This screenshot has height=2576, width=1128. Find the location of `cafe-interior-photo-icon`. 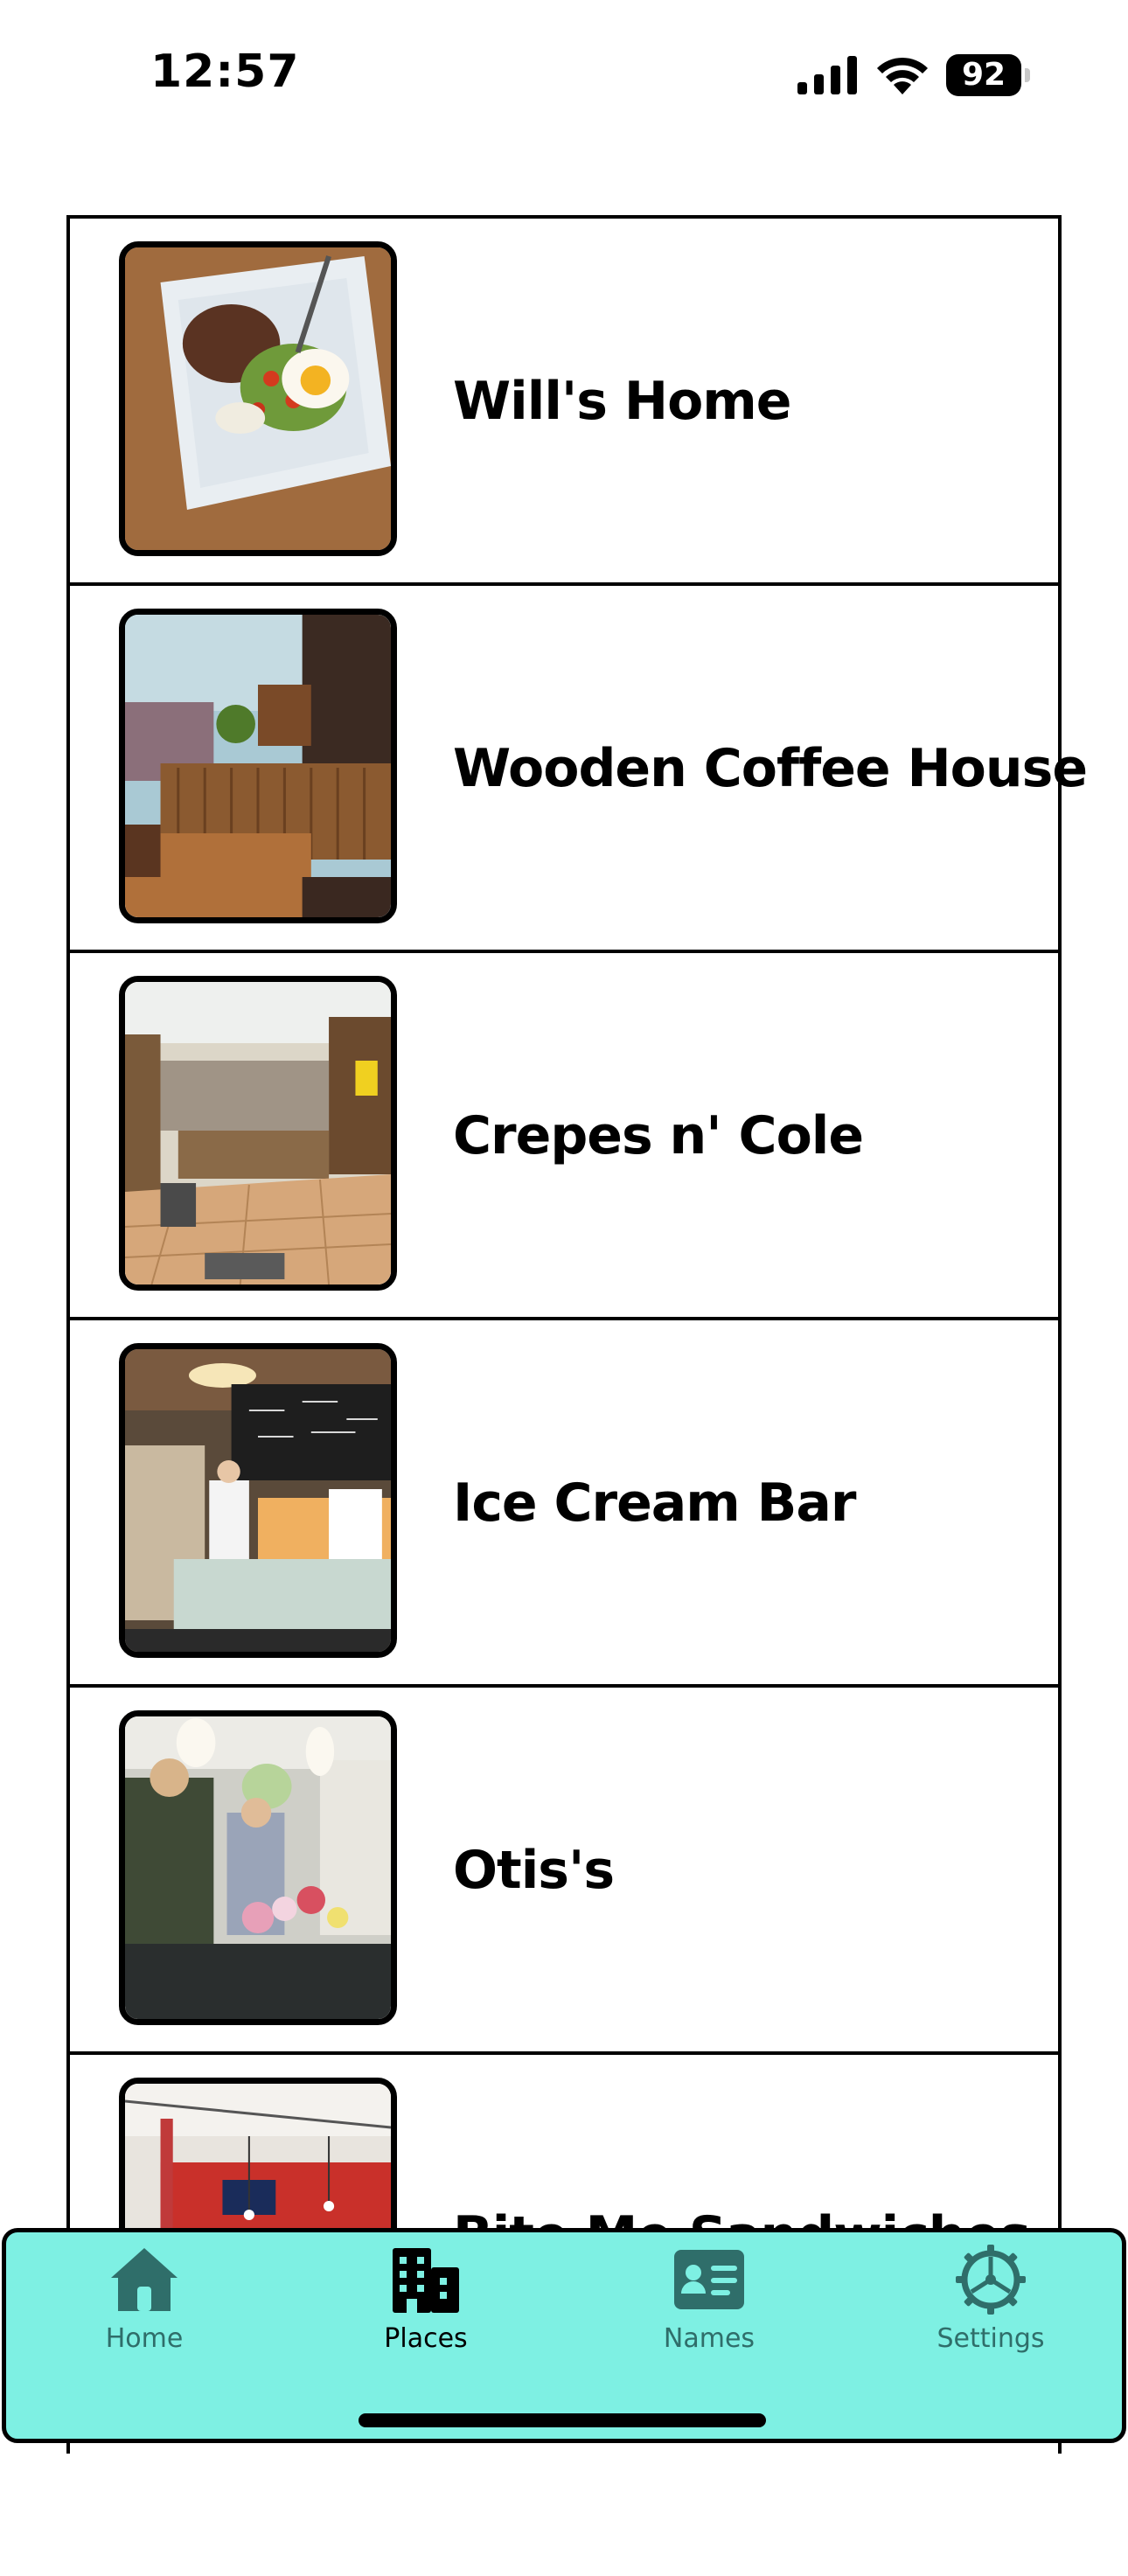

cafe-interior-photo-icon is located at coordinates (258, 1133).